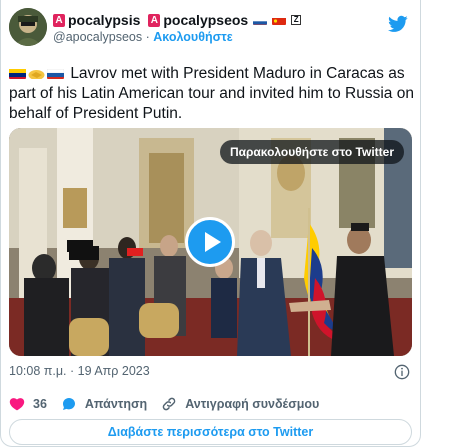  What do you see at coordinates (68, 404) in the screenshot?
I see `reply-bubble-icon` at bounding box center [68, 404].